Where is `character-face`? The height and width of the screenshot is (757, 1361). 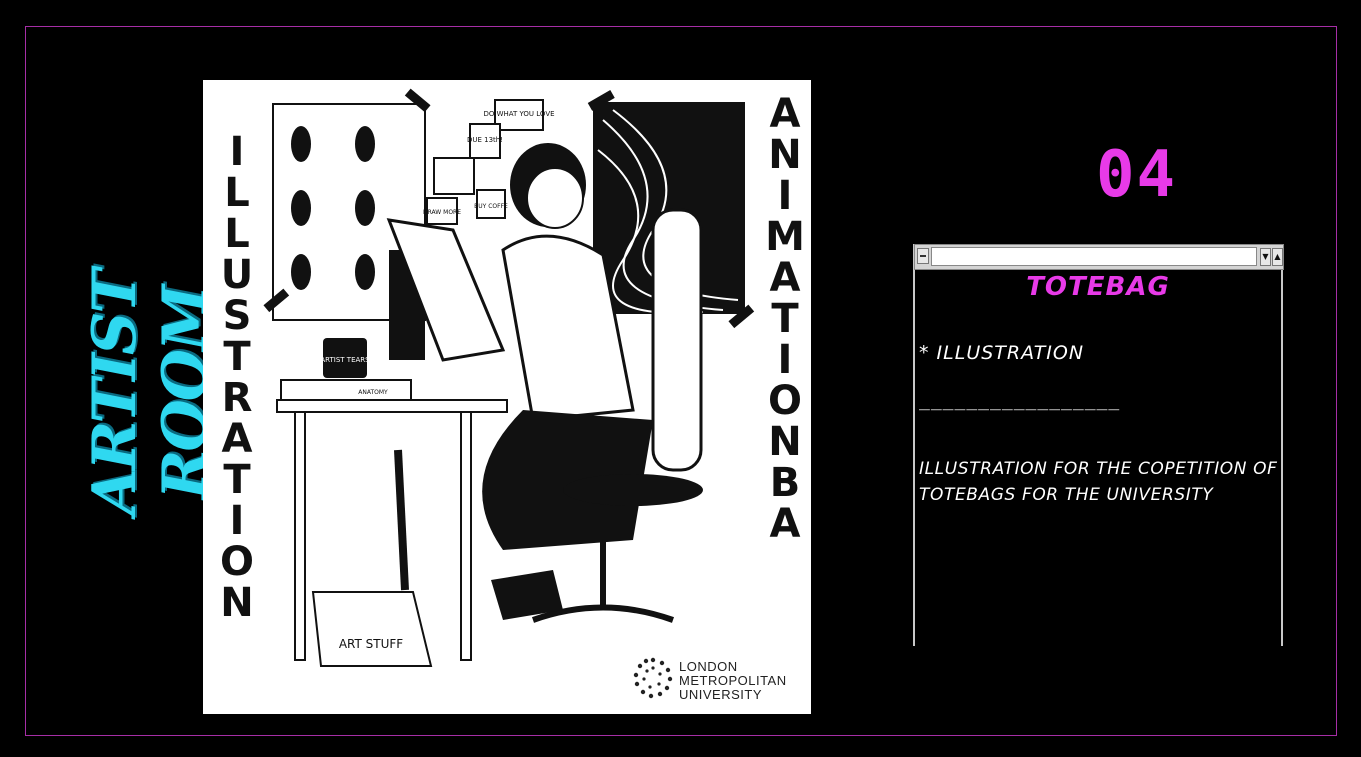
character-face is located at coordinates (555, 198).